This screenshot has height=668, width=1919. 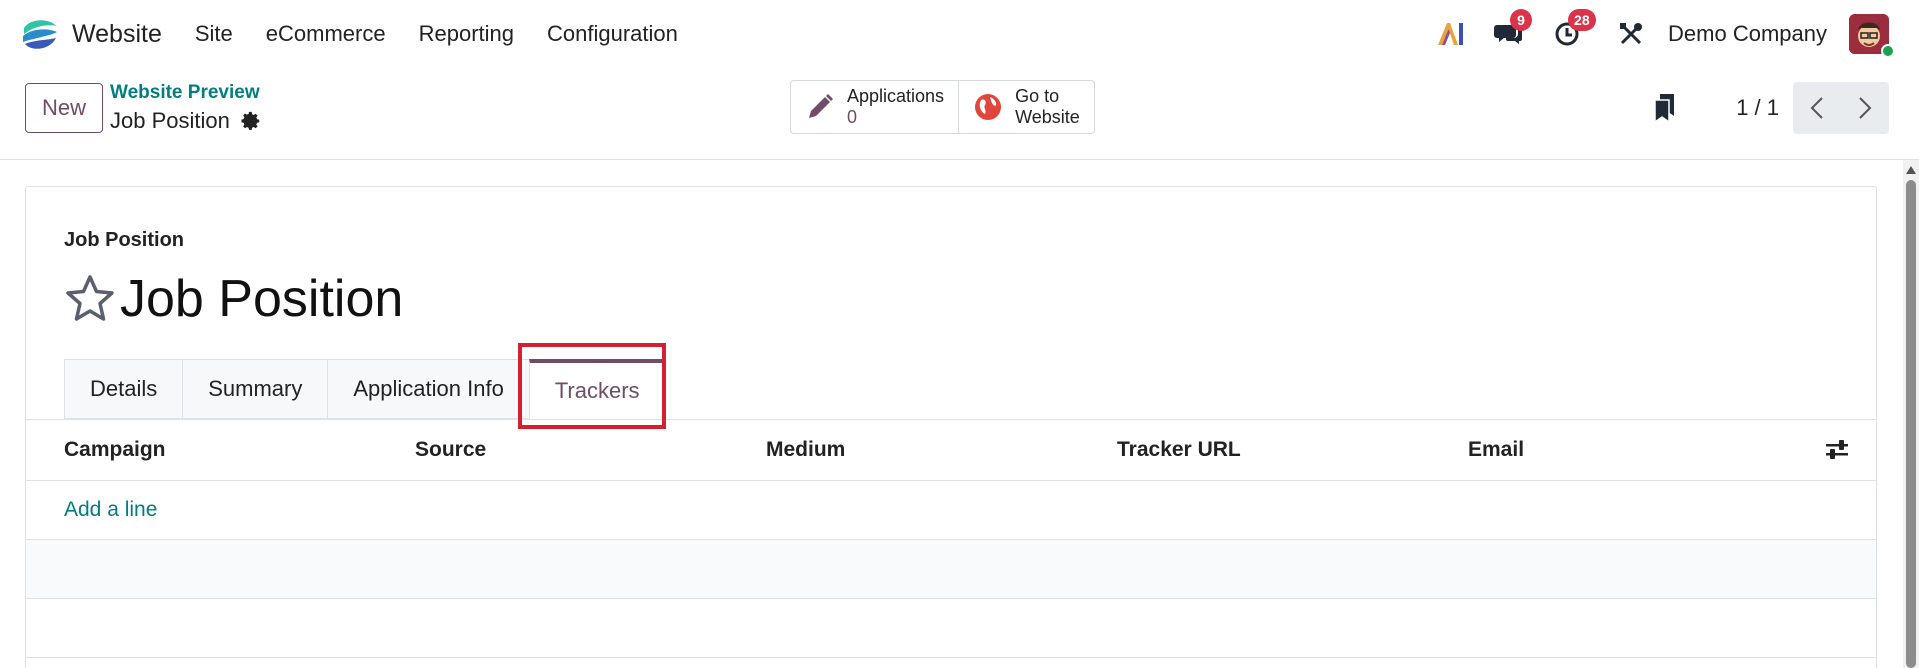 What do you see at coordinates (1757, 108) in the screenshot?
I see `pager-value: 1 / 1` at bounding box center [1757, 108].